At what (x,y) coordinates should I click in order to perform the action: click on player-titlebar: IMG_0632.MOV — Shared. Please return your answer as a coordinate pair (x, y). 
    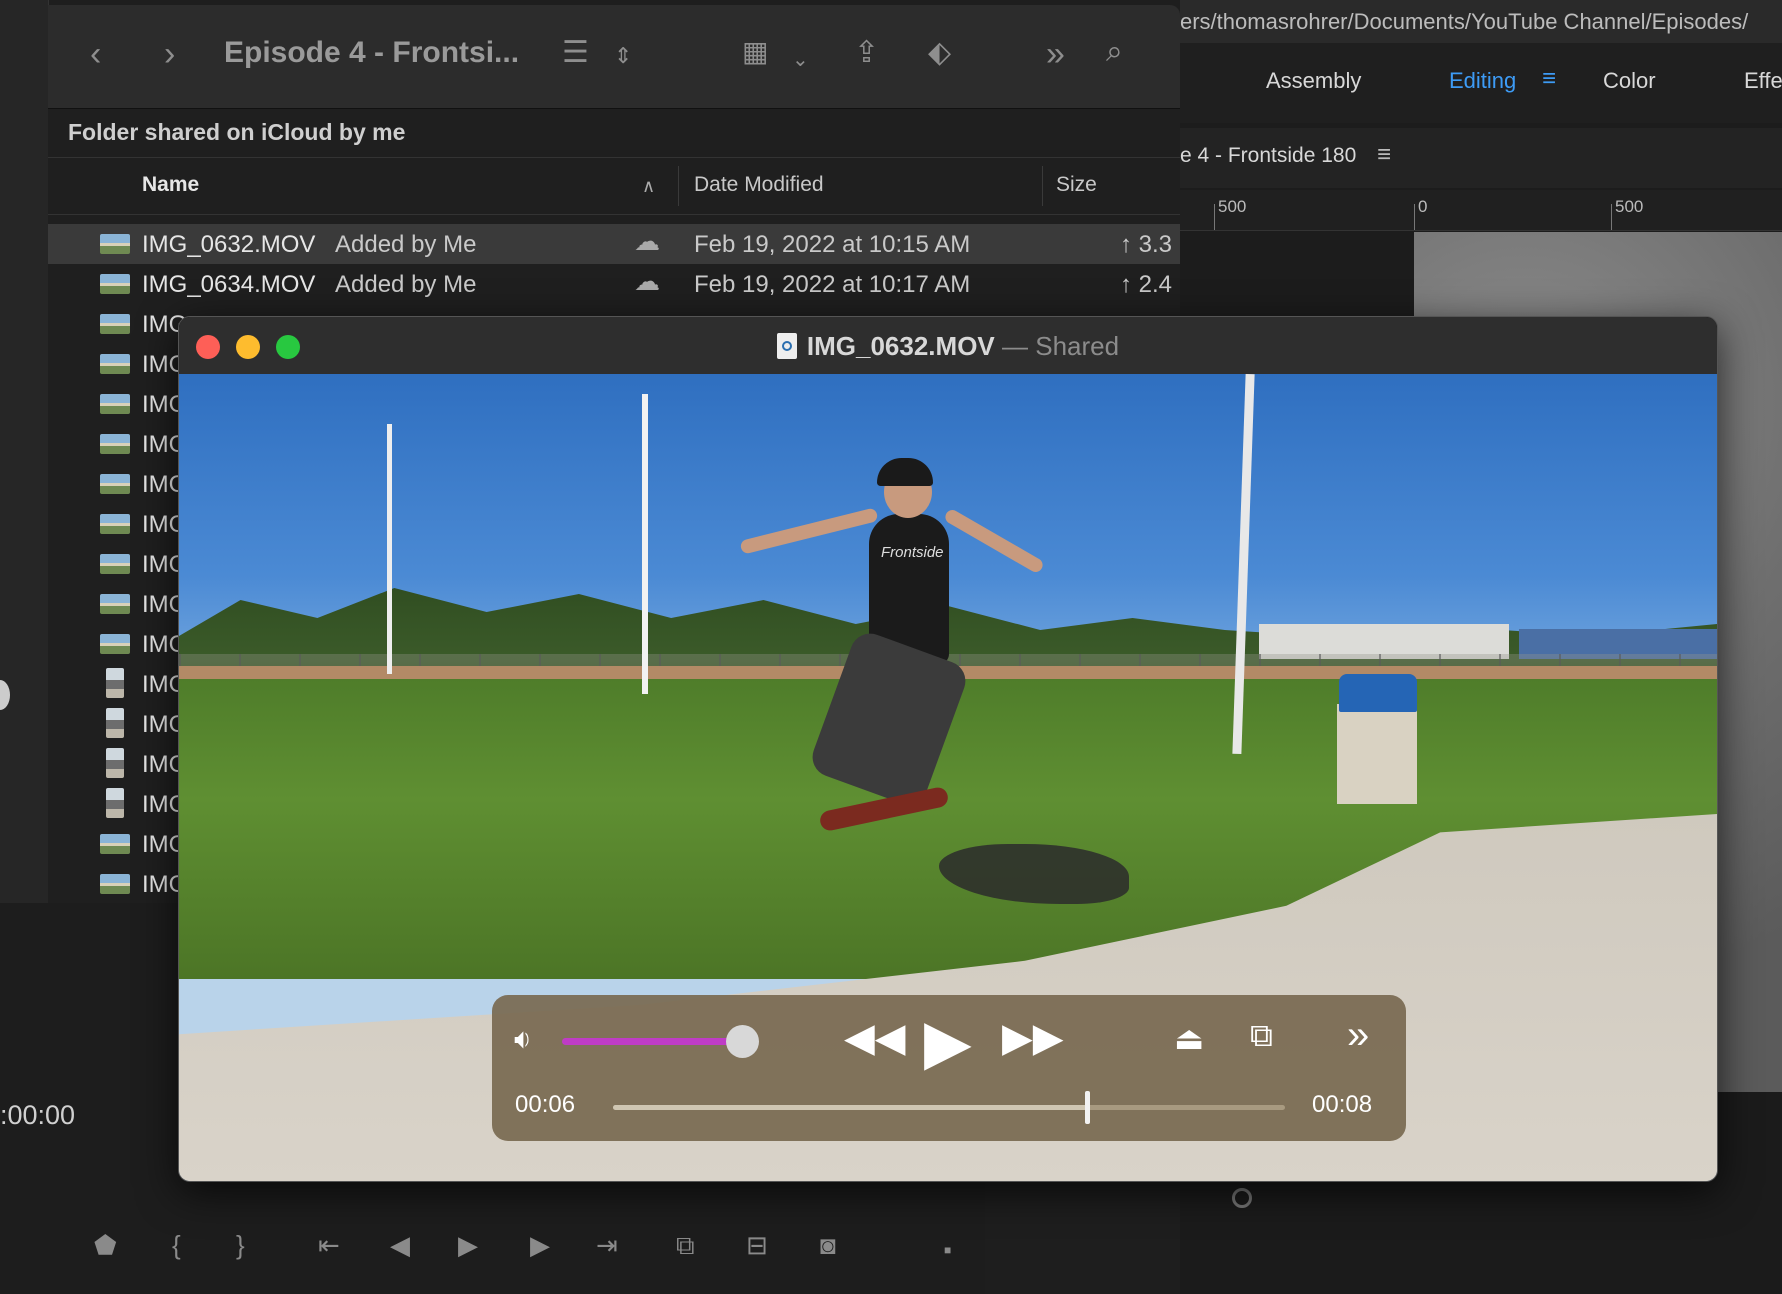
    Looking at the image, I should click on (948, 346).